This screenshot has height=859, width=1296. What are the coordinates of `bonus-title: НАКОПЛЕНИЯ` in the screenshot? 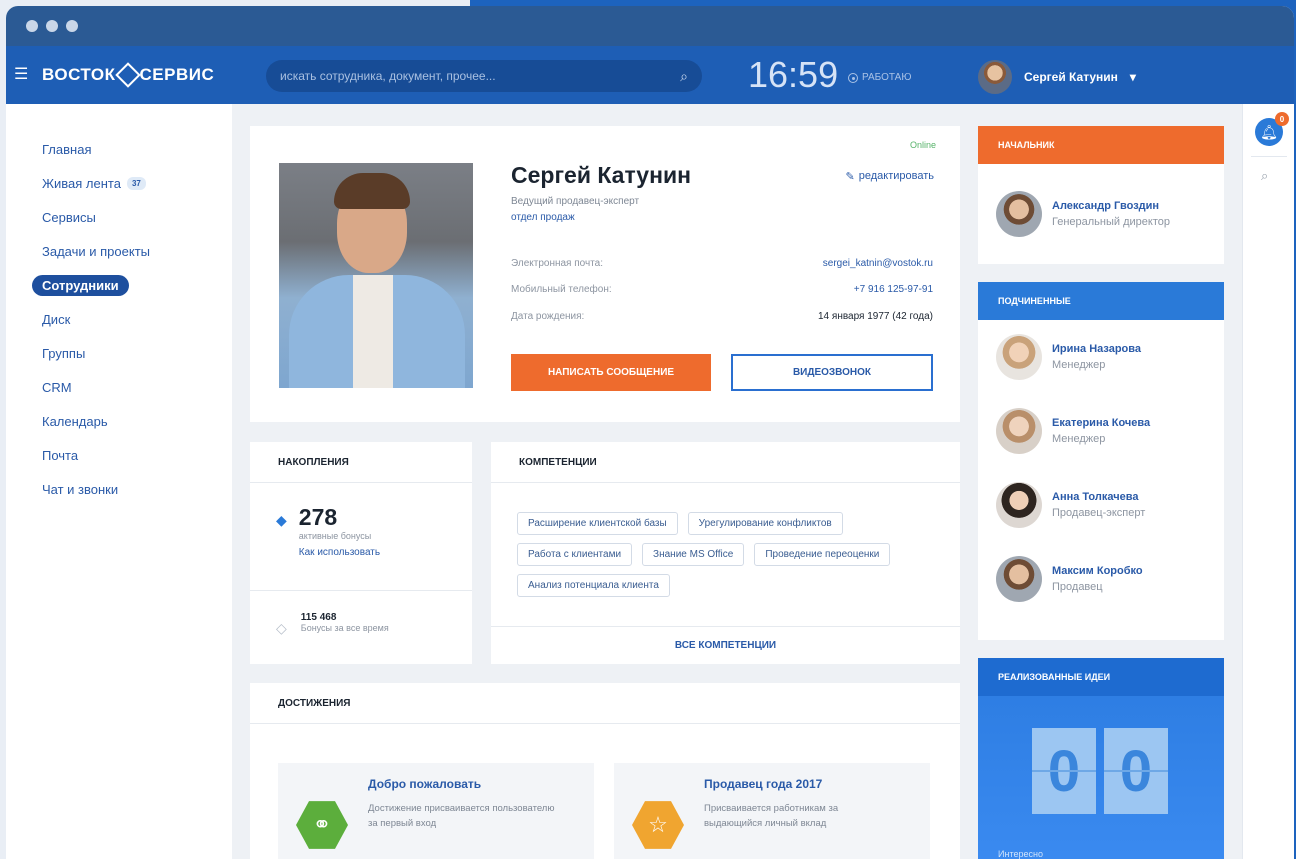 It's located at (361, 462).